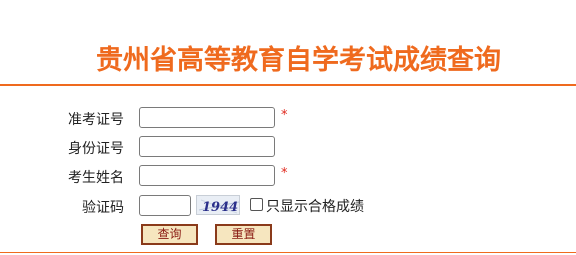  Describe the element at coordinates (169, 234) in the screenshot. I see `query-button: 查询` at that location.